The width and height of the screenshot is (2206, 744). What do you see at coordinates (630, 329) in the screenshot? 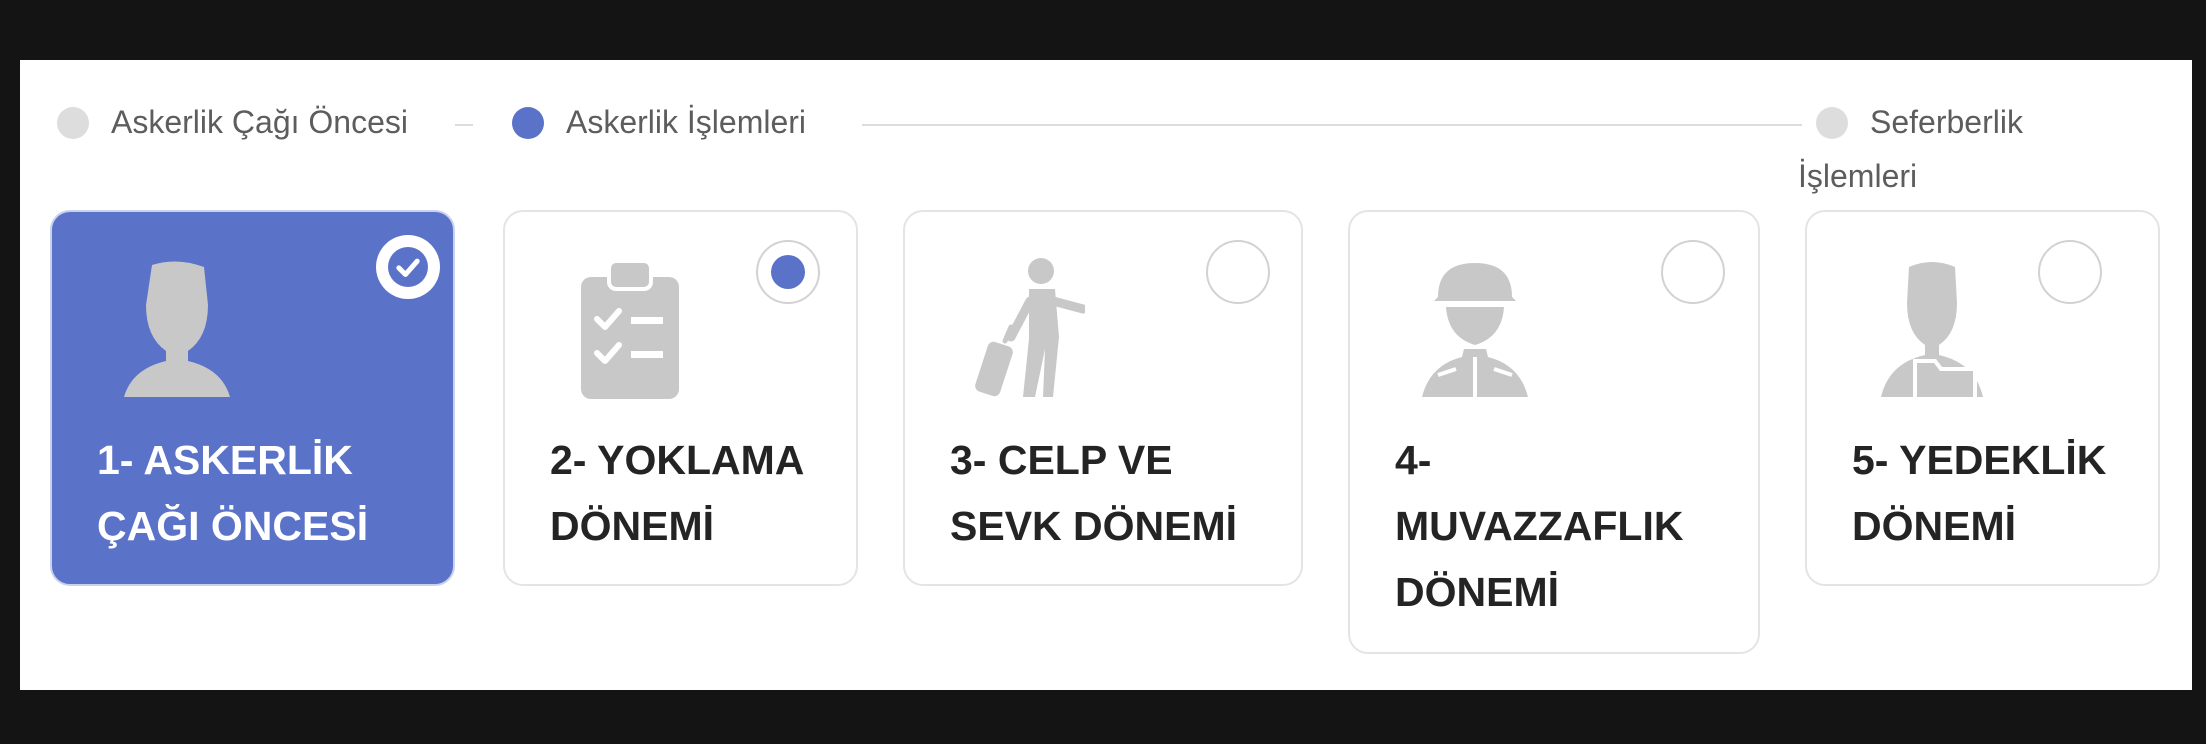
I see `clipboard-checklist-icon` at bounding box center [630, 329].